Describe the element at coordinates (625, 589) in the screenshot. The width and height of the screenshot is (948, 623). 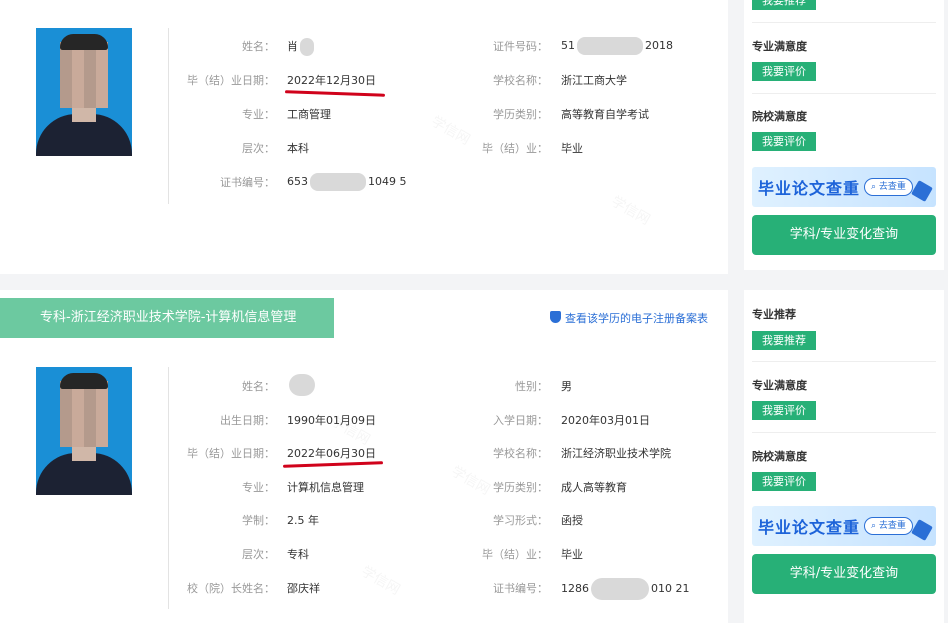
I see `value-certificate-no: 1286 010 21` at that location.